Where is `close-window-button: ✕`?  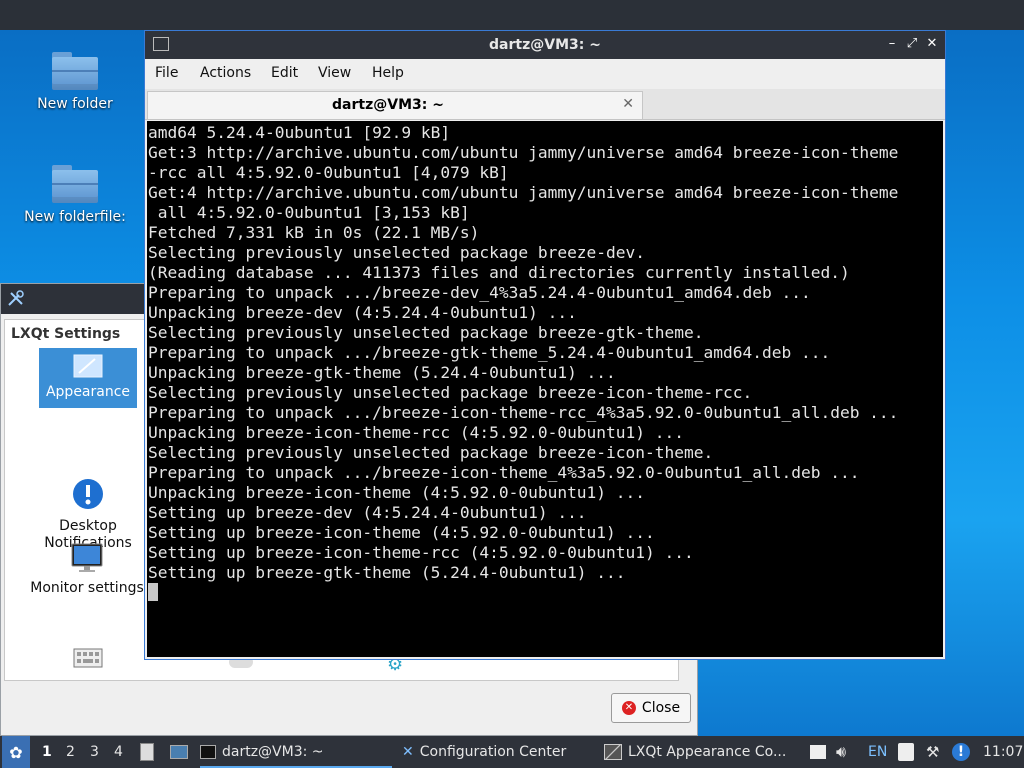
close-window-button: ✕ is located at coordinates (932, 44).